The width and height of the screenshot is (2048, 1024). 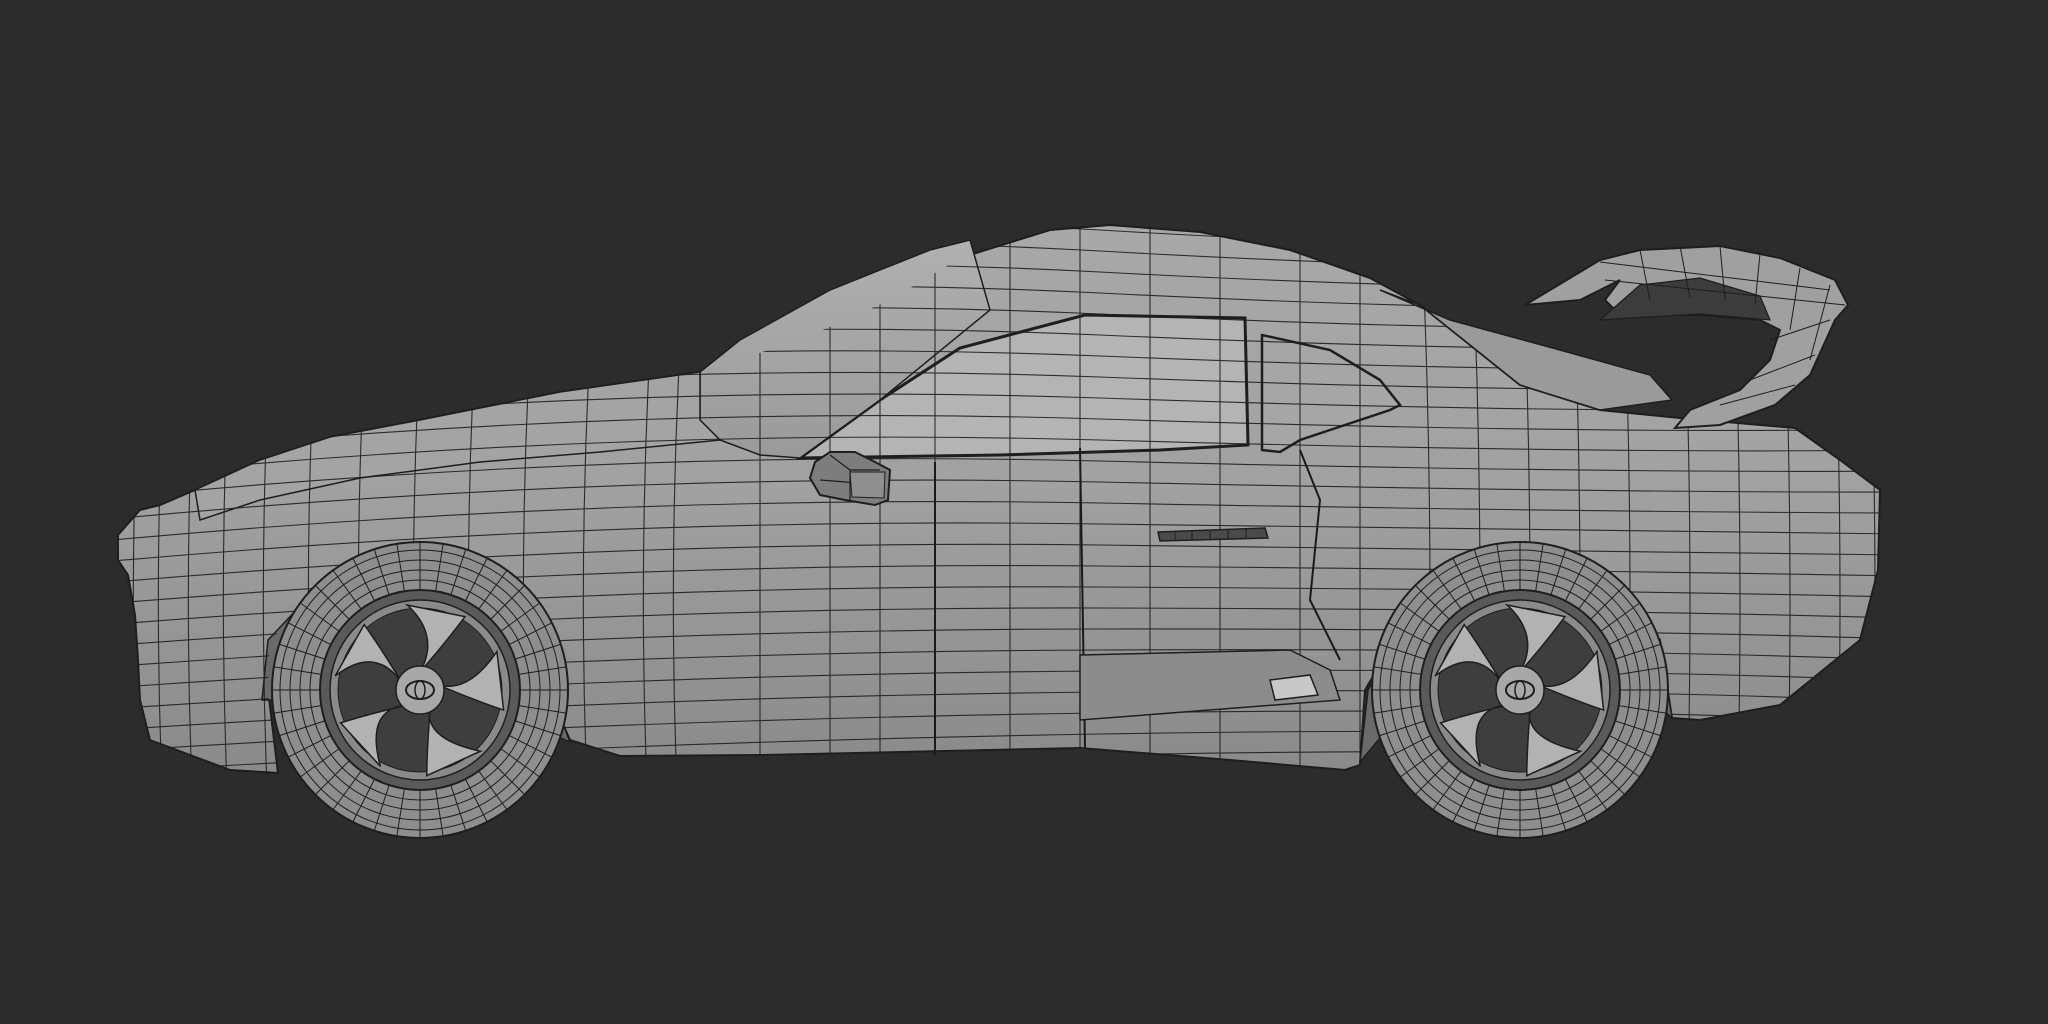 What do you see at coordinates (420, 690) in the screenshot?
I see `front-wheel` at bounding box center [420, 690].